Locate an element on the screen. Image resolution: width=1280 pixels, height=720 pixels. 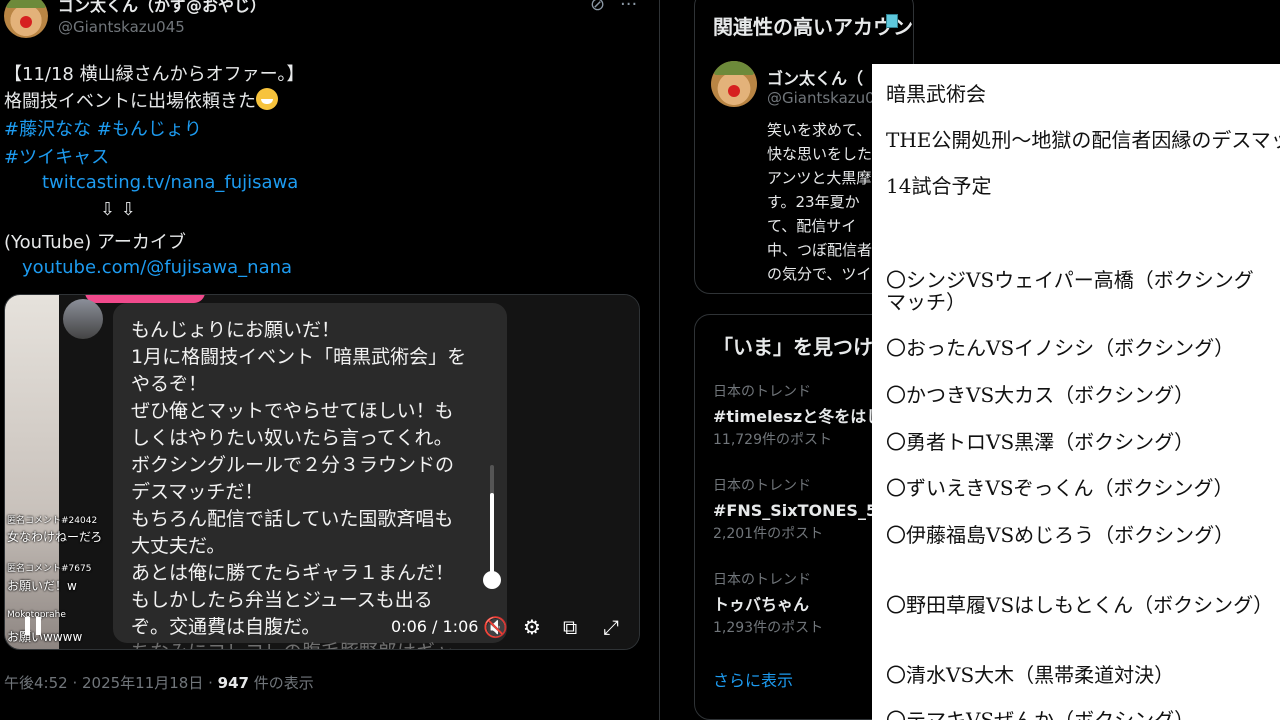
notepad-line: 〇テマキVSぜんか（ボクシング） is located at coordinates (1040, 714).